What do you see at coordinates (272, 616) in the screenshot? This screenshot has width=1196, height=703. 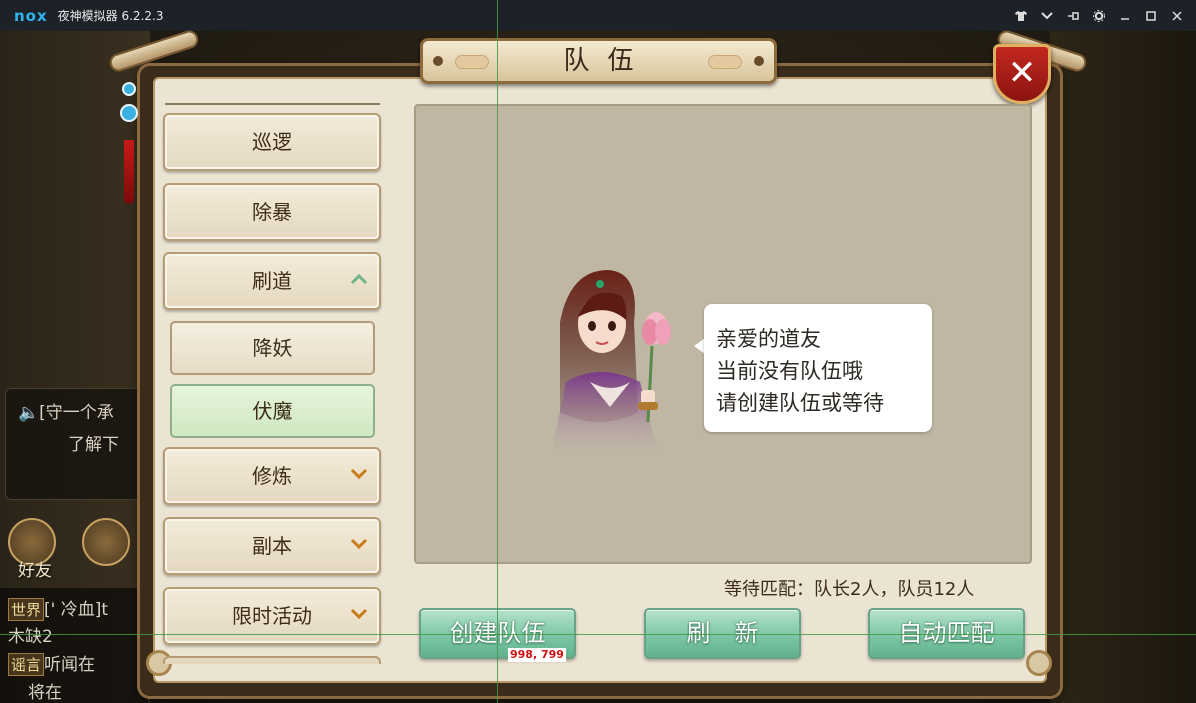 I see `menu-item-limited-event: 限时活动` at bounding box center [272, 616].